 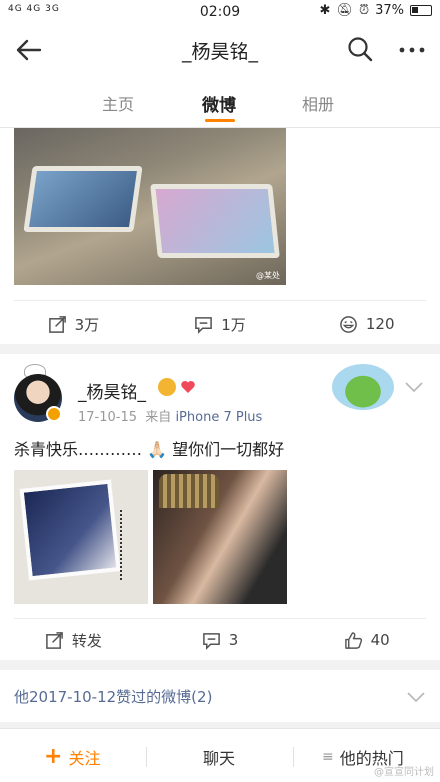 I want to click on page-title: _杨昊铭_, so click(x=219, y=52).